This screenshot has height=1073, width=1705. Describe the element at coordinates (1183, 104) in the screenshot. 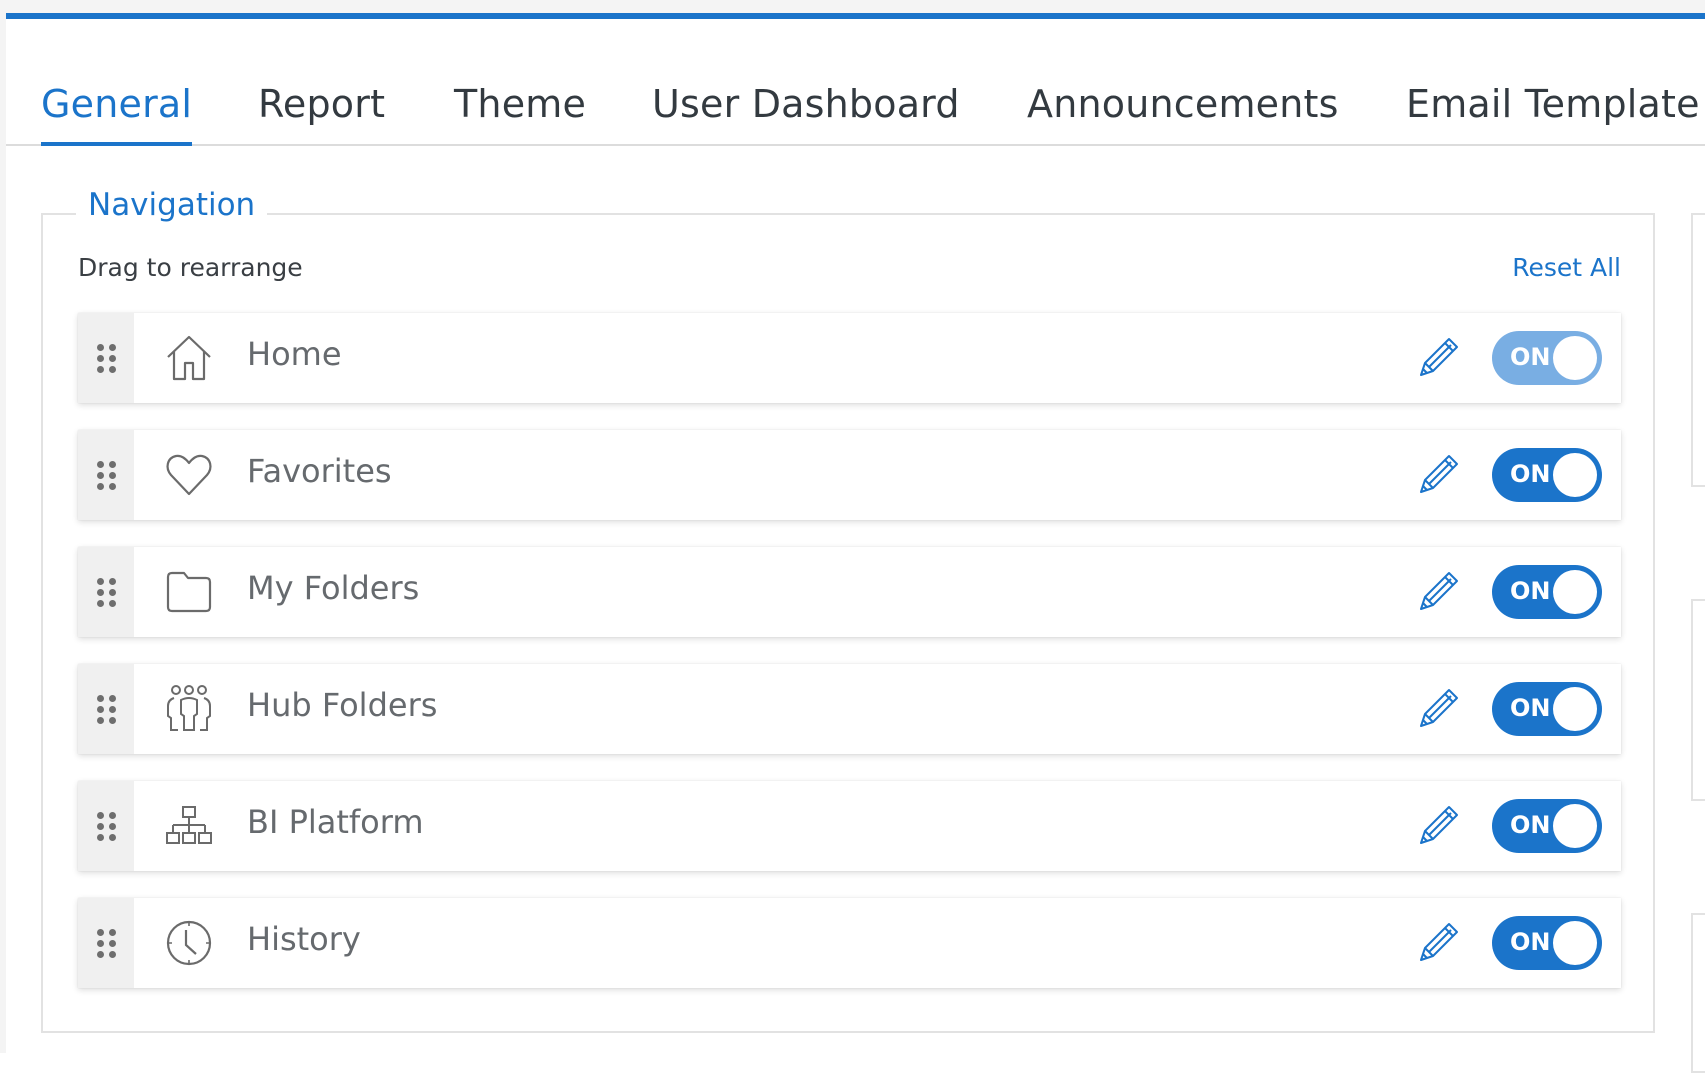

I see `tab-announcements: Announcements` at that location.